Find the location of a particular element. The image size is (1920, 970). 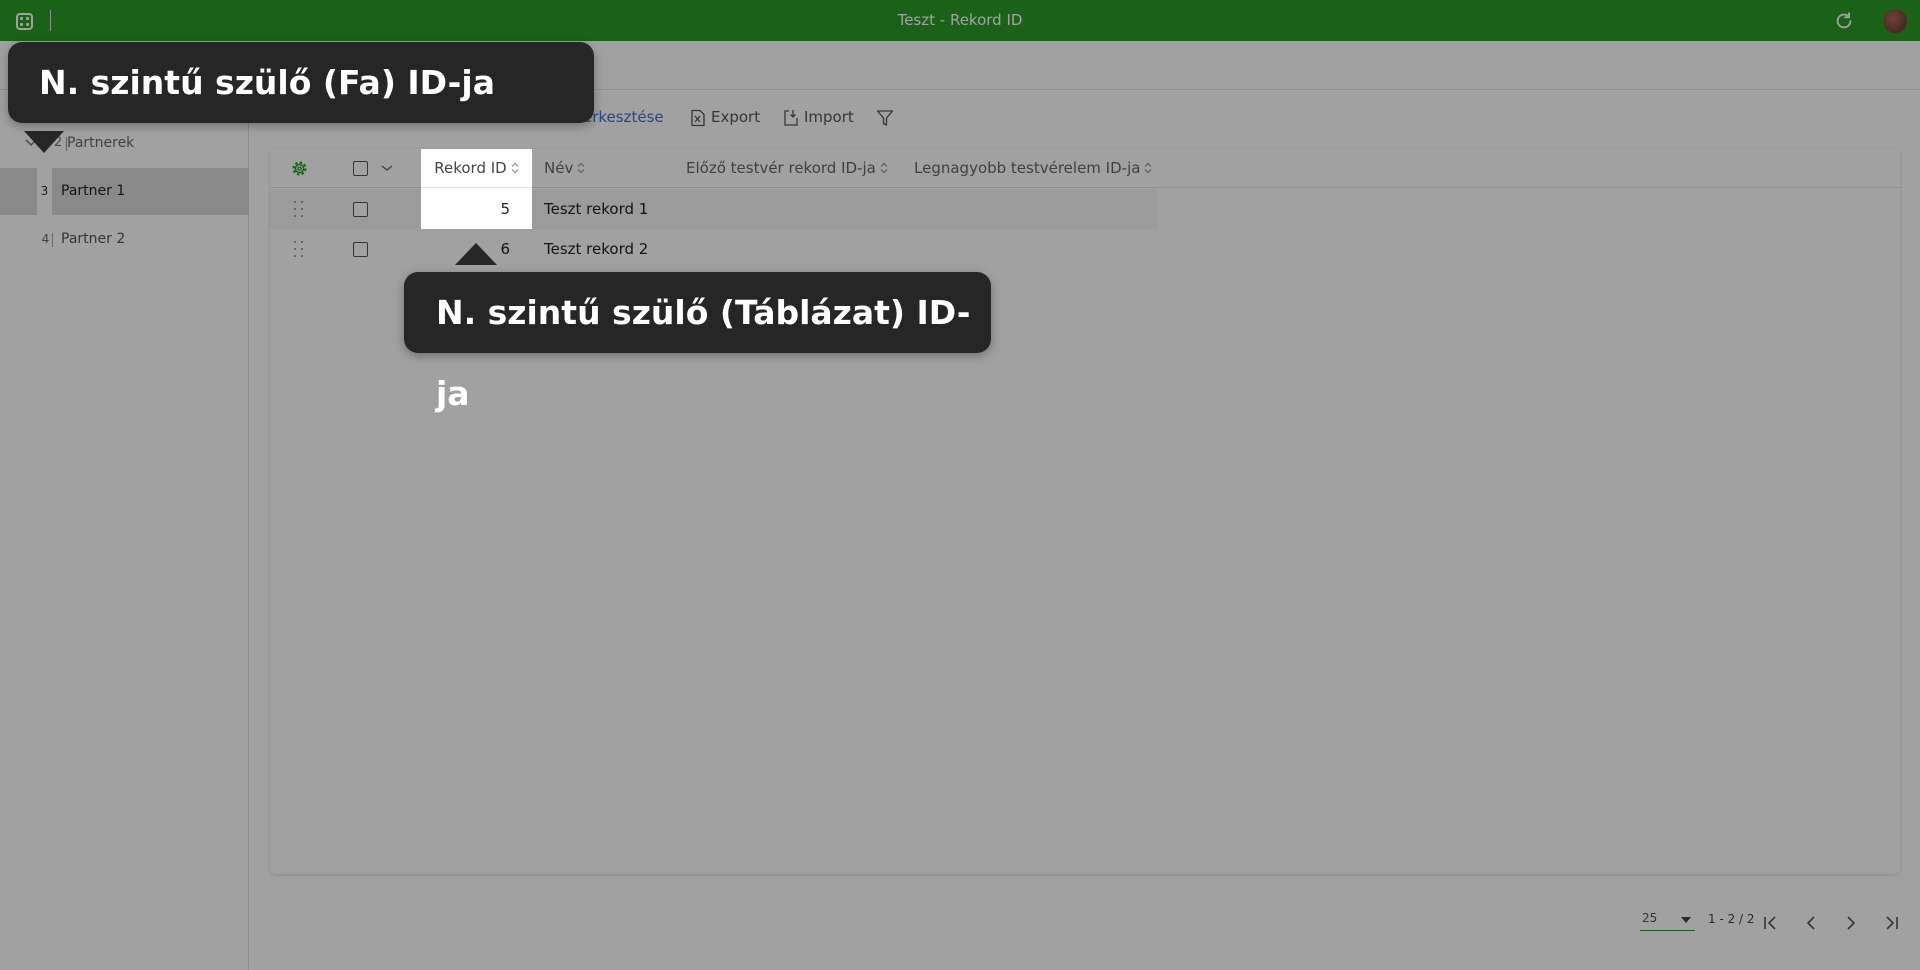

import-icon is located at coordinates (791, 117).